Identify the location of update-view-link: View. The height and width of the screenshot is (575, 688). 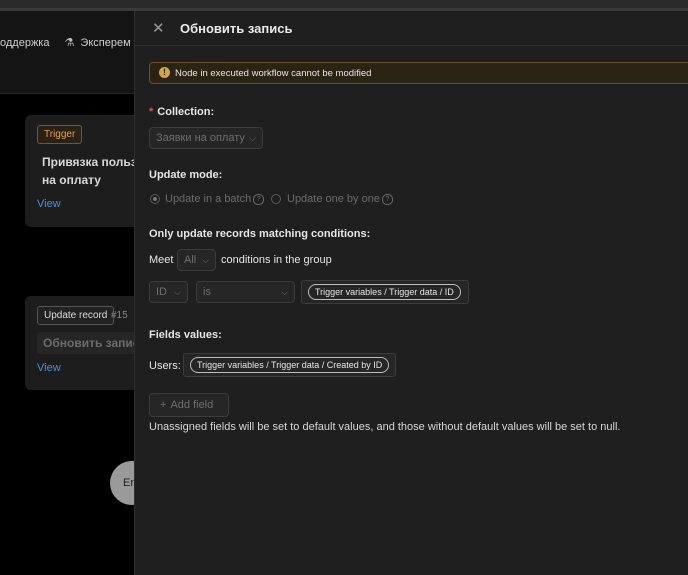
(49, 368).